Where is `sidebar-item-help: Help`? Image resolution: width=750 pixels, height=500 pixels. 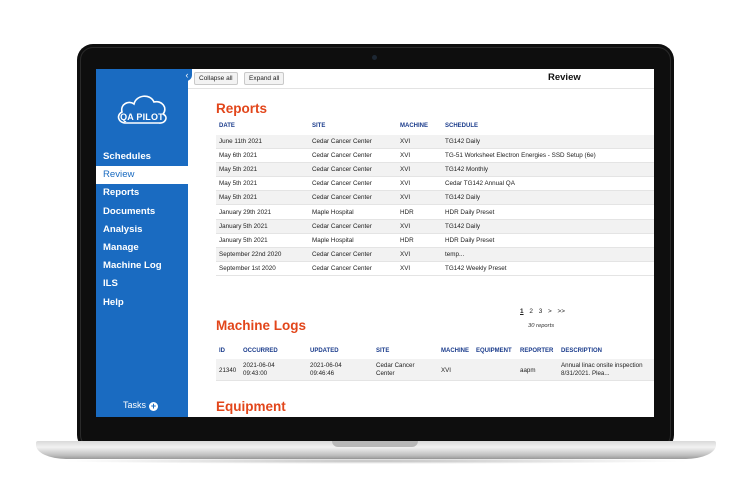
sidebar-item-help: Help is located at coordinates (142, 303).